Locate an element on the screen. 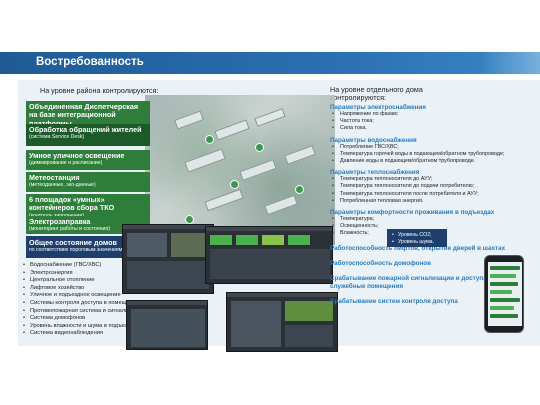 This screenshot has height=405, width=540. list-item: Сила тока. is located at coordinates (419, 128).